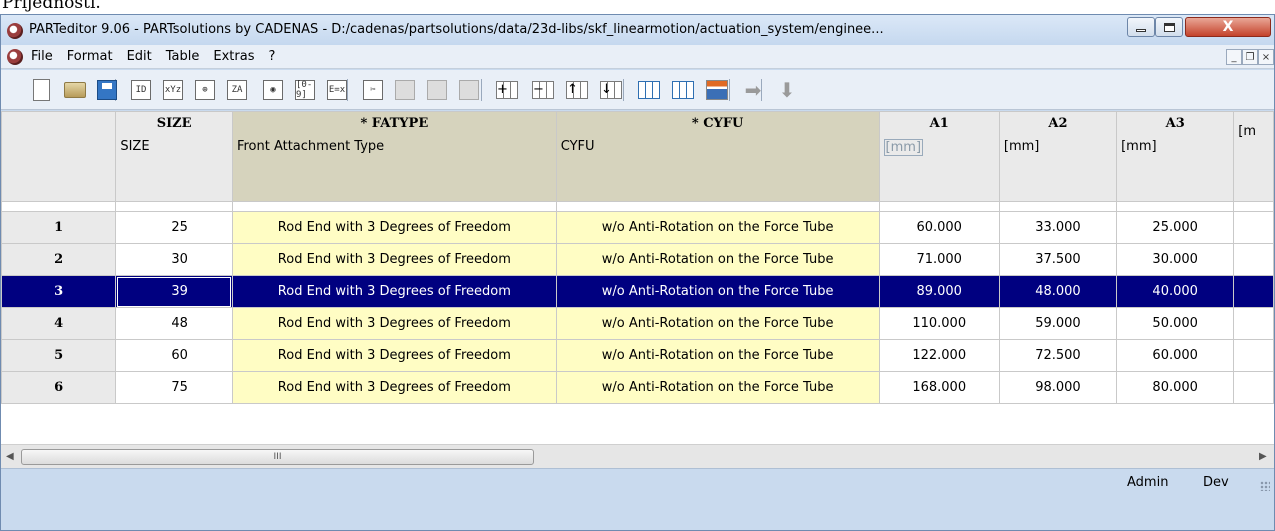 This screenshot has height=531, width=1275. Describe the element at coordinates (939, 323) in the screenshot. I see `cell-a1: 110.000` at that location.